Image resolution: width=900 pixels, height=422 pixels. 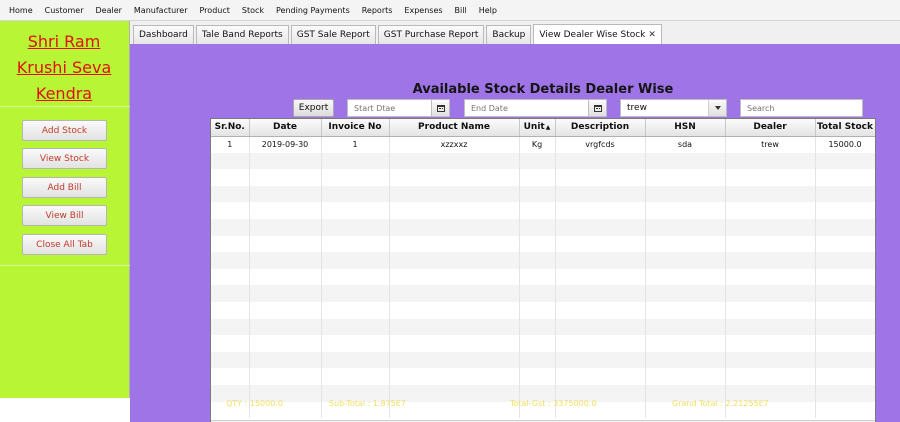 What do you see at coordinates (285, 128) in the screenshot?
I see `column-header-date: Date` at bounding box center [285, 128].